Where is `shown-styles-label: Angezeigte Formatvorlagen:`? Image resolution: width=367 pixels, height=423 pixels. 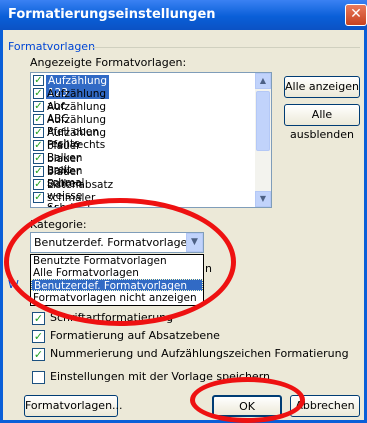 shown-styles-label: Angezeigte Formatvorlagen: is located at coordinates (108, 62).